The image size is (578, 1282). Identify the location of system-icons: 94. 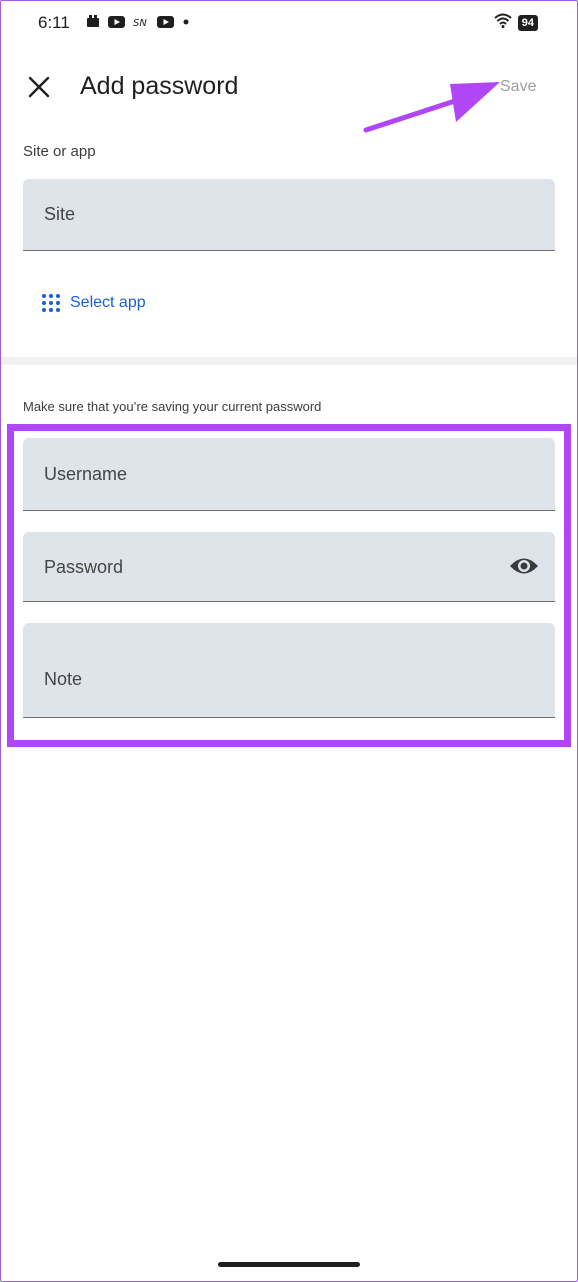
(516, 23).